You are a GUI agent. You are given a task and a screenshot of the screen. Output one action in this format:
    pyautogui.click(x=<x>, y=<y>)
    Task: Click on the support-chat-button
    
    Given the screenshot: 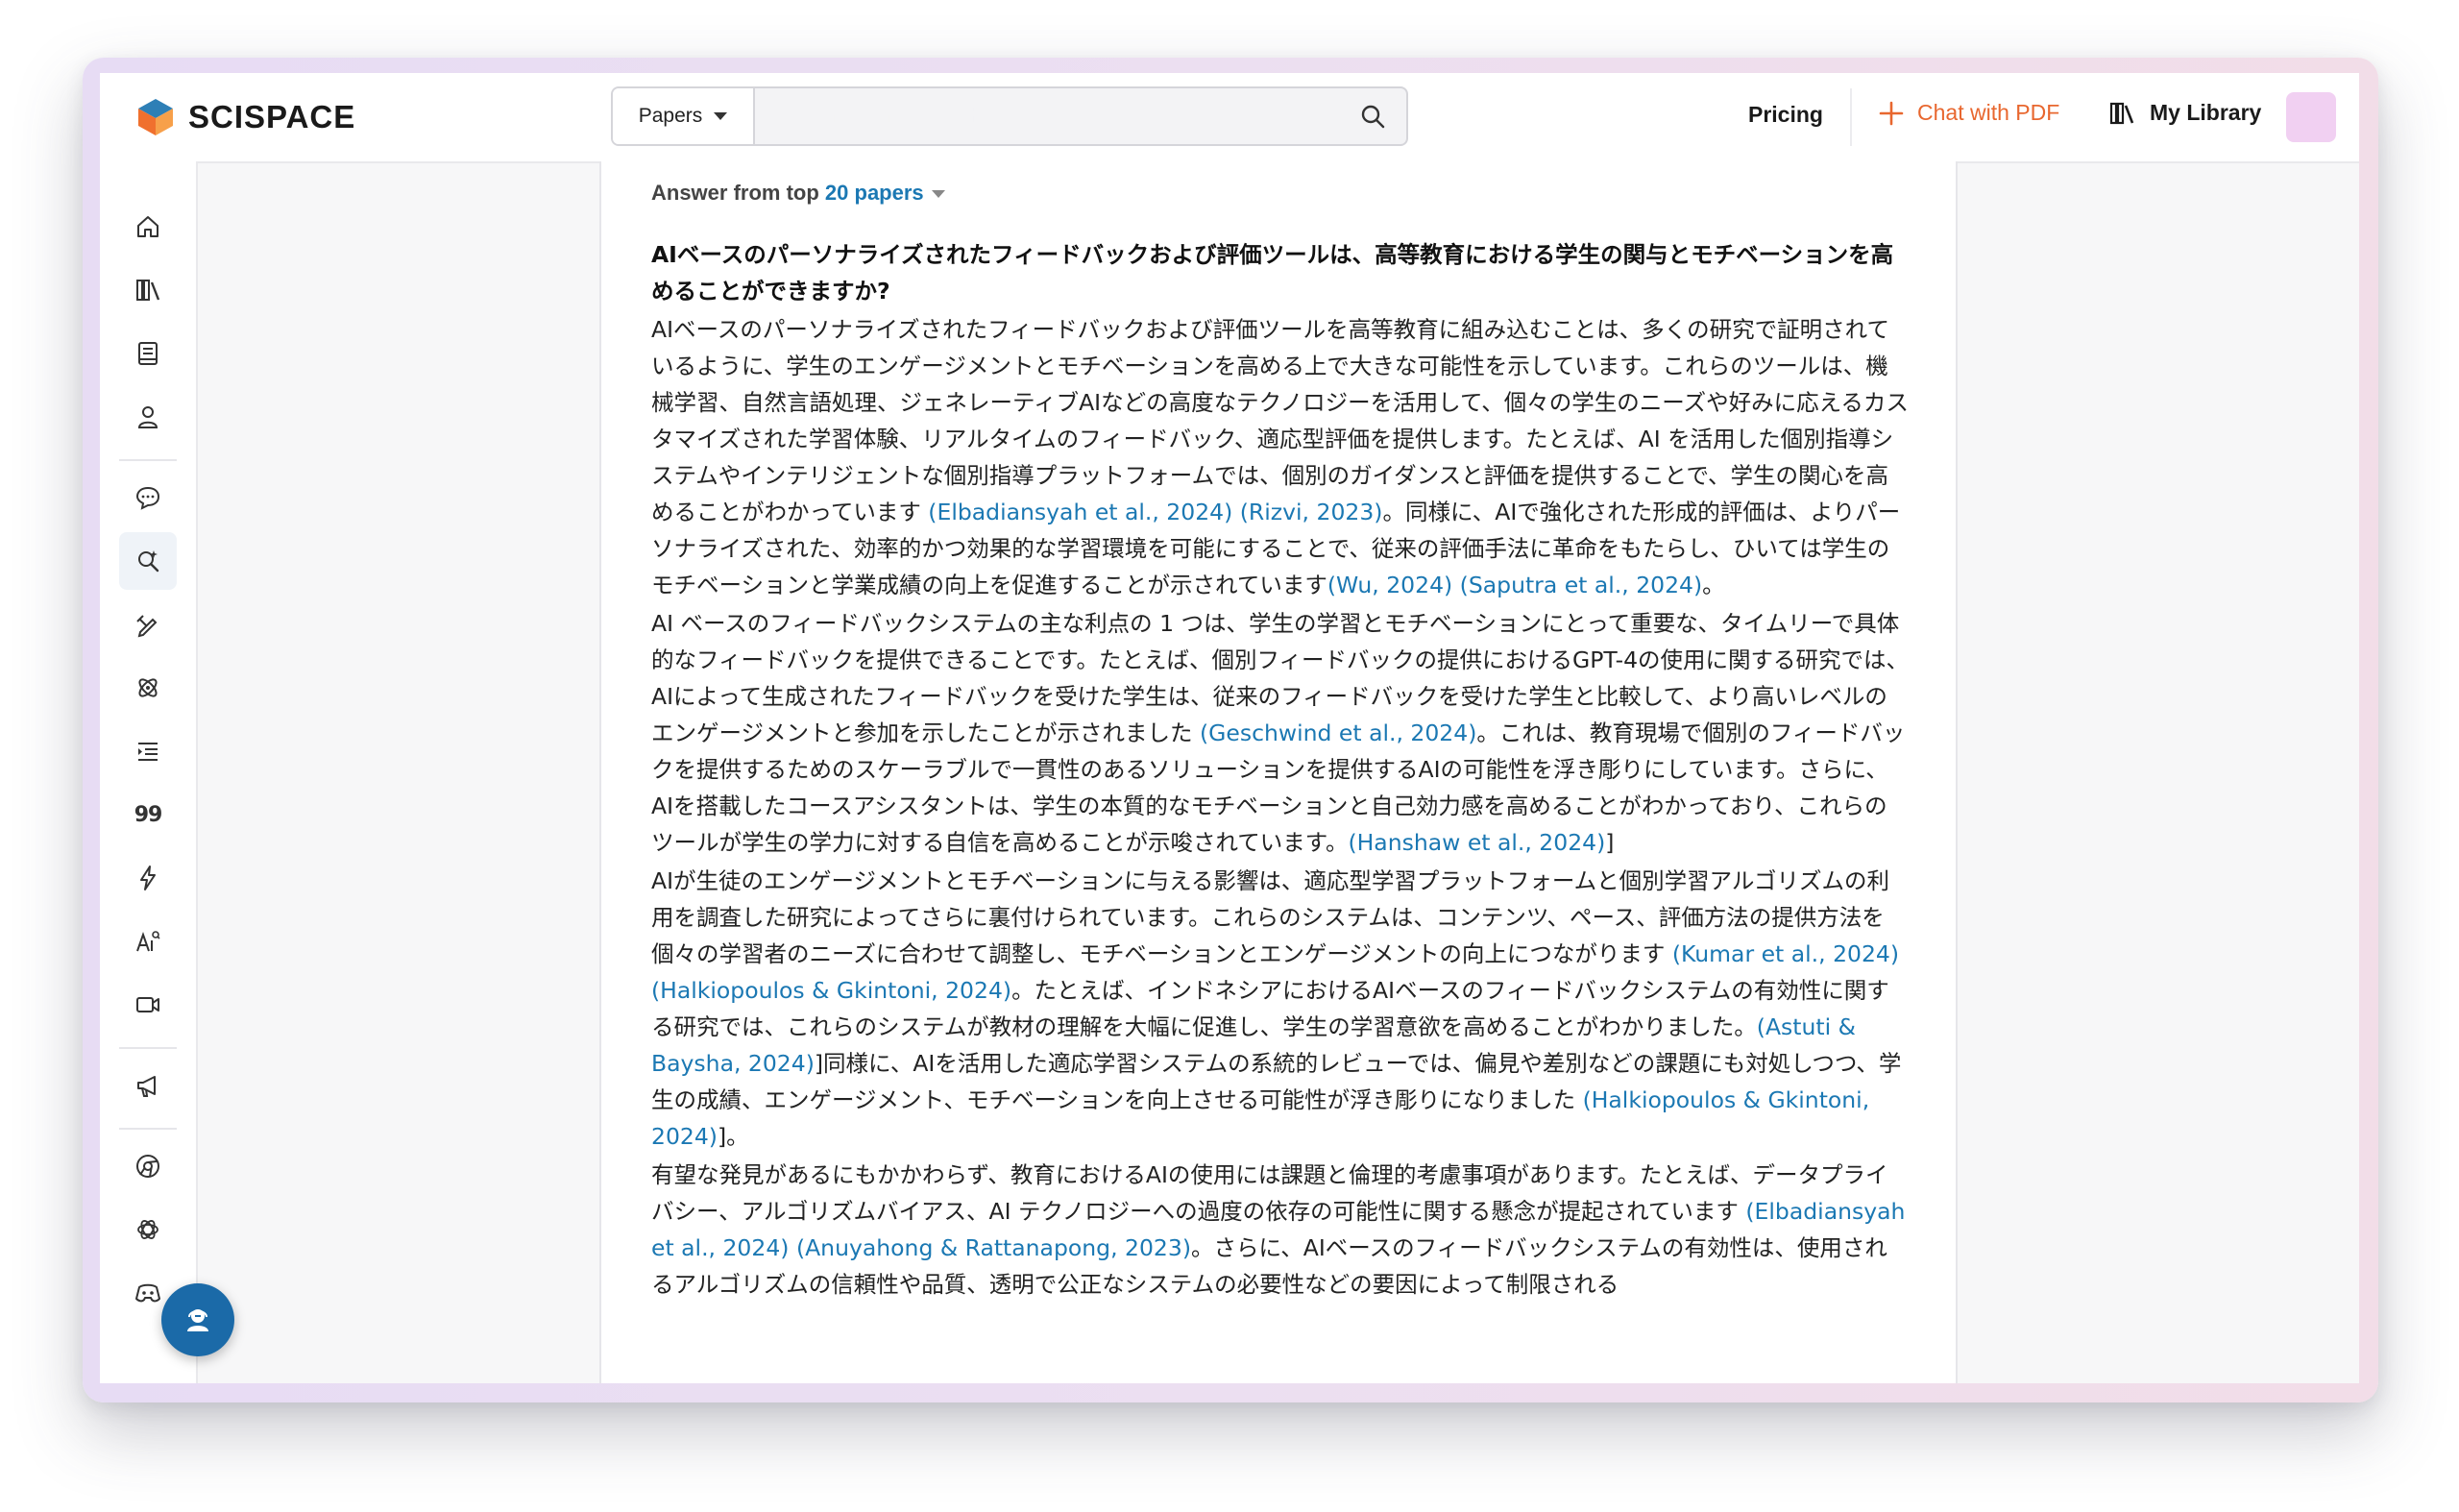 What is the action you would take?
    pyautogui.click(x=197, y=1319)
    